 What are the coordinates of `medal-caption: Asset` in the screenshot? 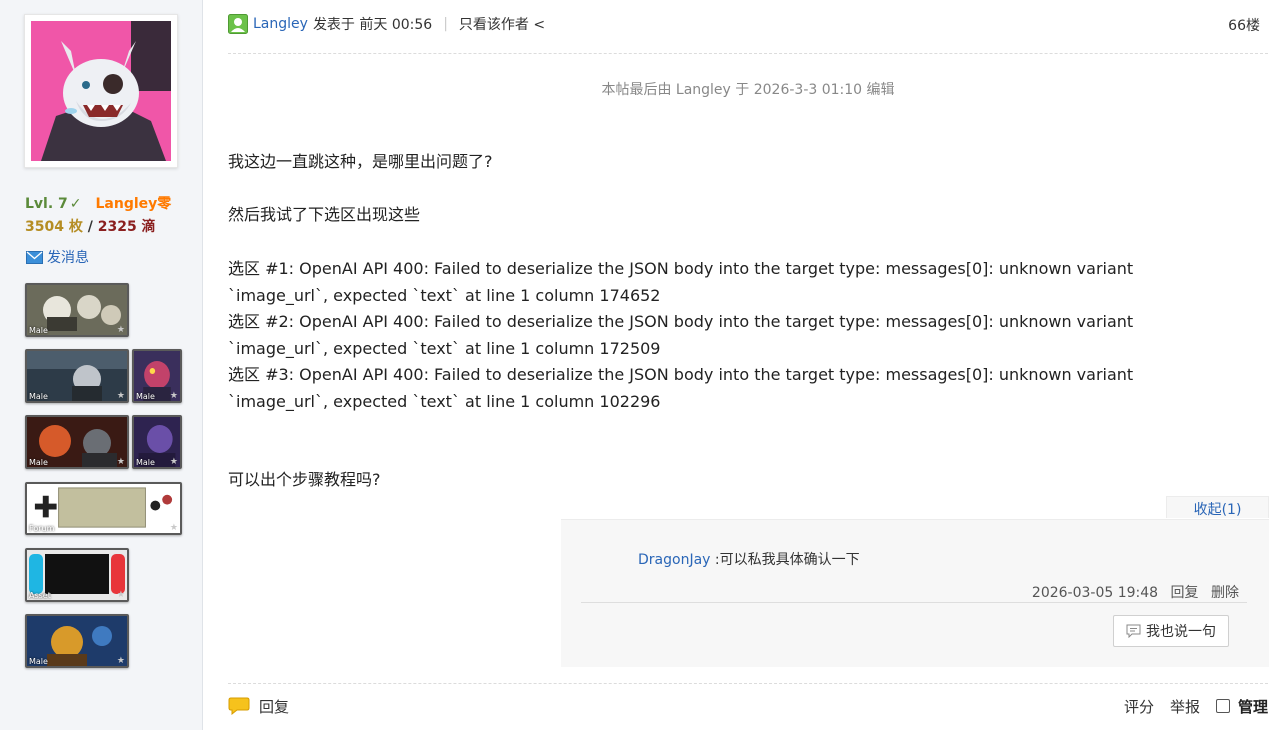 It's located at (40, 595).